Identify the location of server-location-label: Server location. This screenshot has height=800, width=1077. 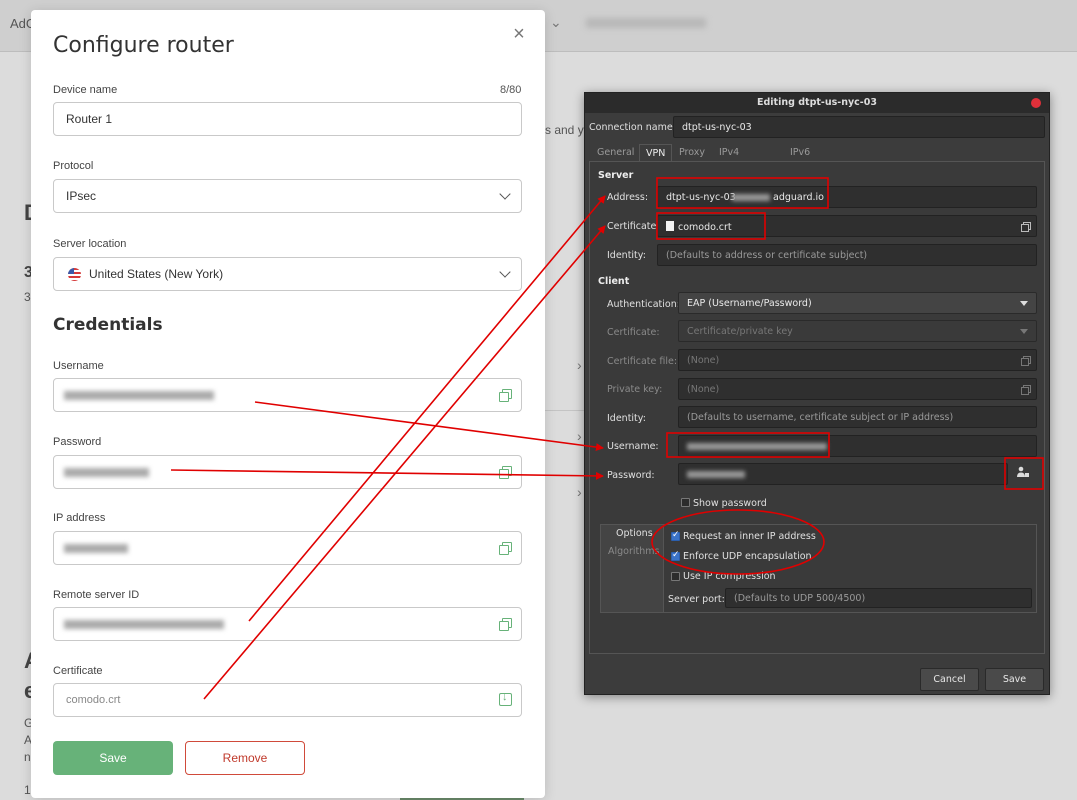
(90, 244).